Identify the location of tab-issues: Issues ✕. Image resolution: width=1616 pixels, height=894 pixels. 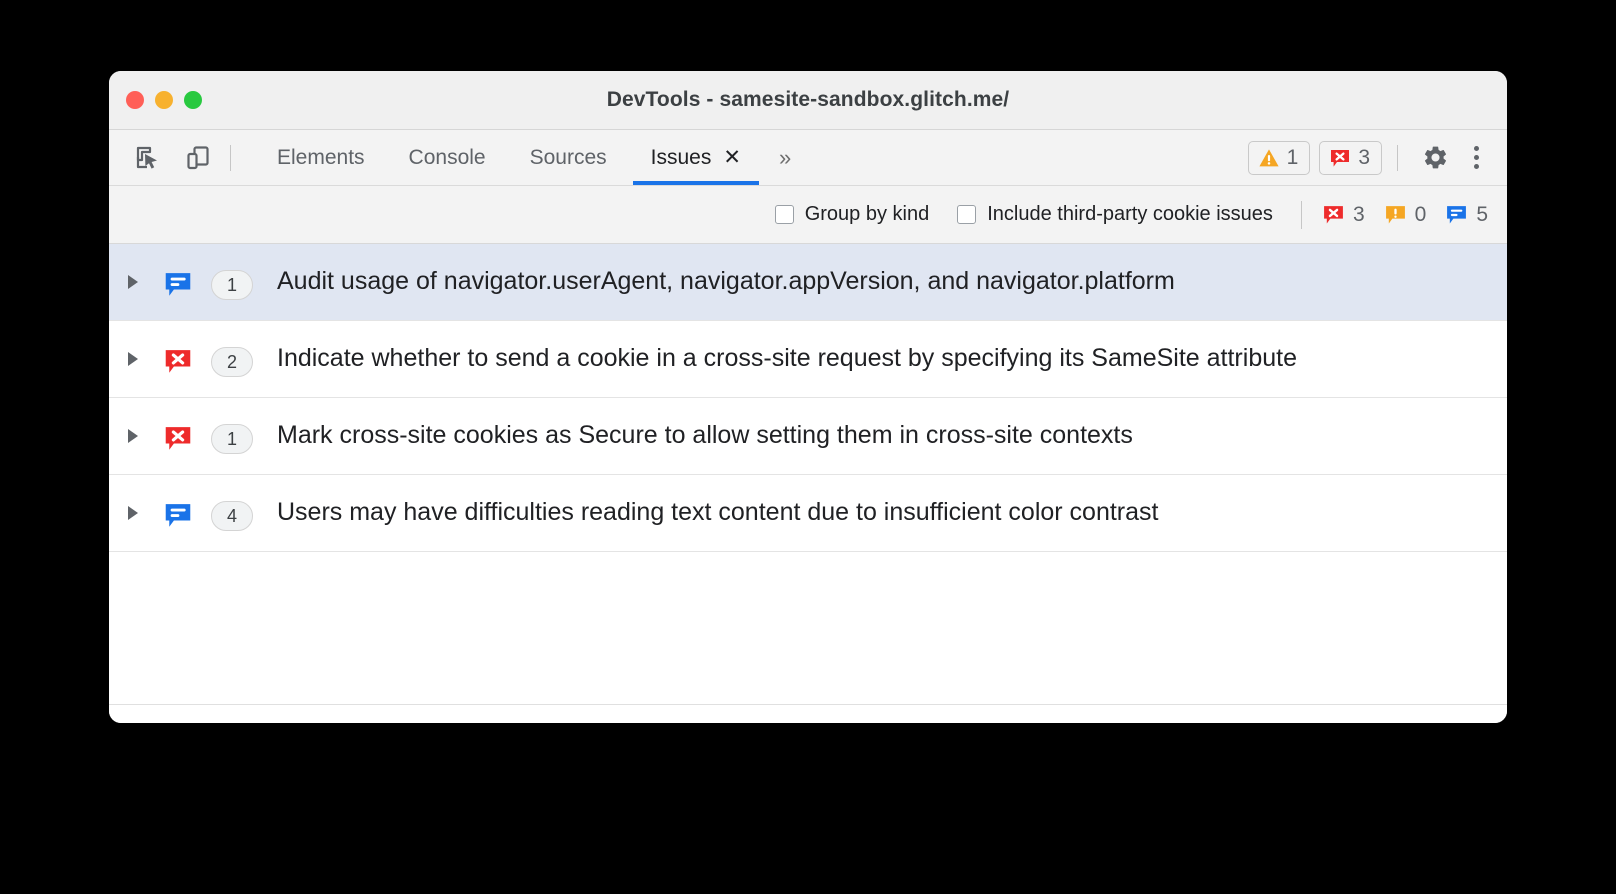
(696, 157).